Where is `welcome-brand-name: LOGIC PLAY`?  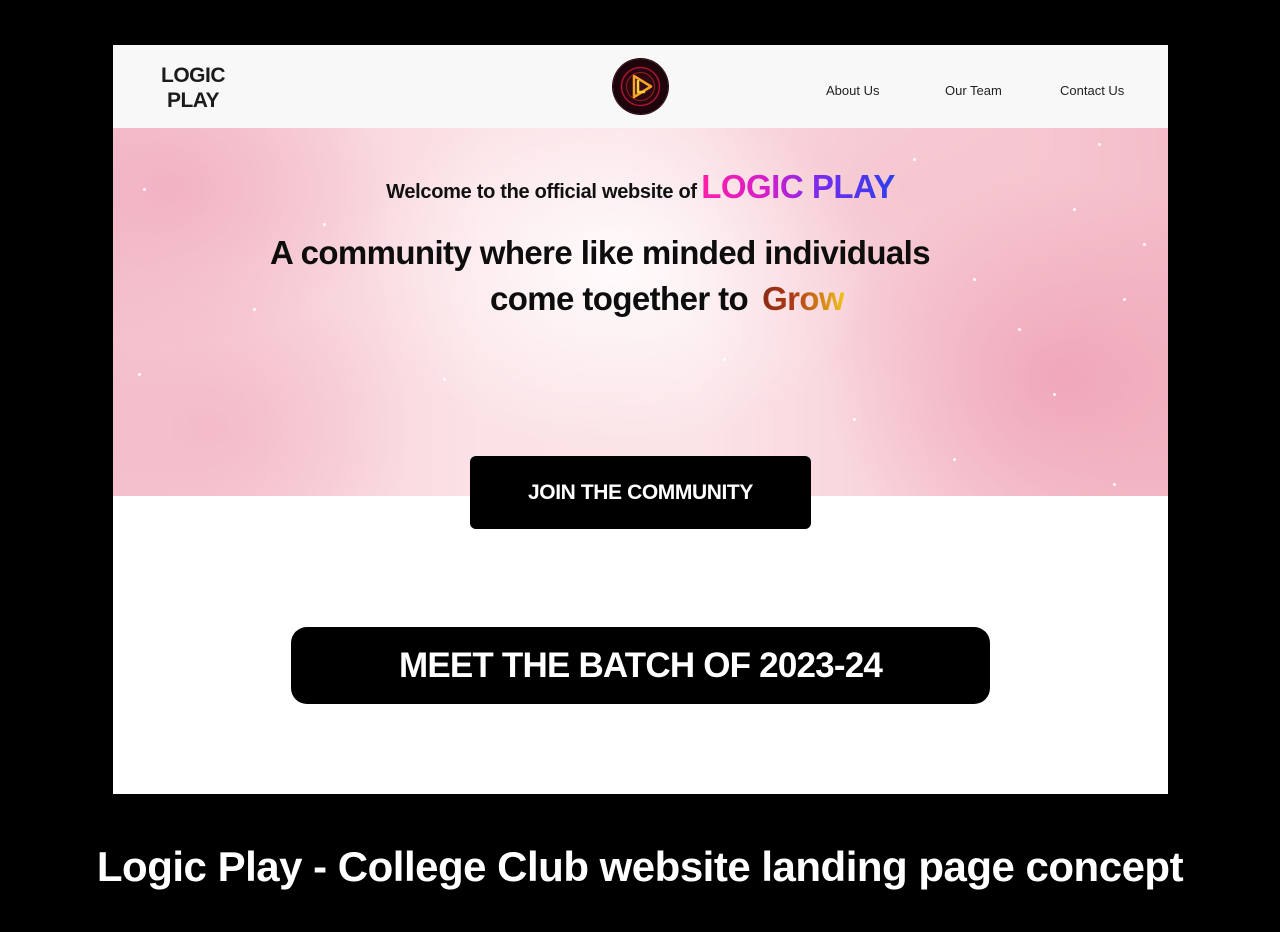
welcome-brand-name: LOGIC PLAY is located at coordinates (798, 186).